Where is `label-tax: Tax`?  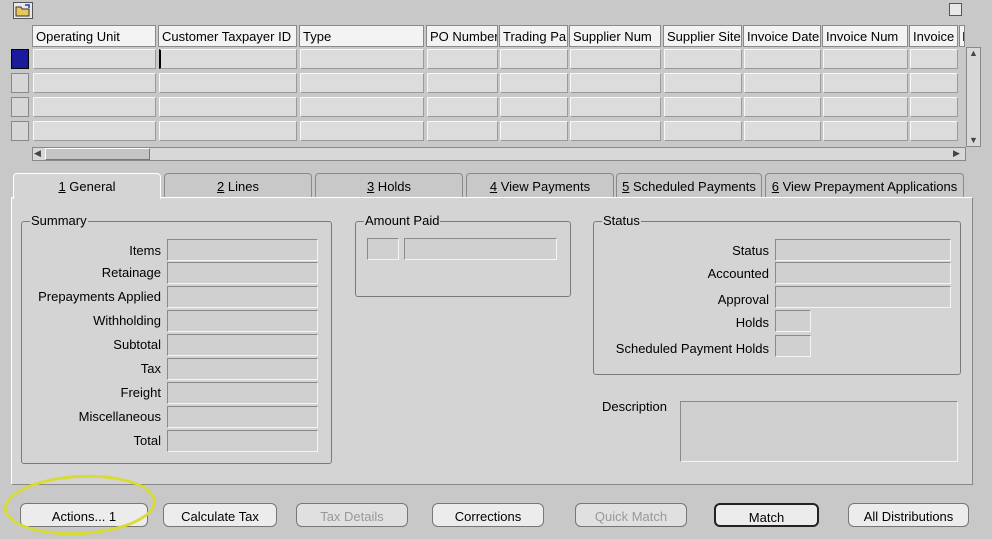
label-tax: Tax is located at coordinates (150, 368).